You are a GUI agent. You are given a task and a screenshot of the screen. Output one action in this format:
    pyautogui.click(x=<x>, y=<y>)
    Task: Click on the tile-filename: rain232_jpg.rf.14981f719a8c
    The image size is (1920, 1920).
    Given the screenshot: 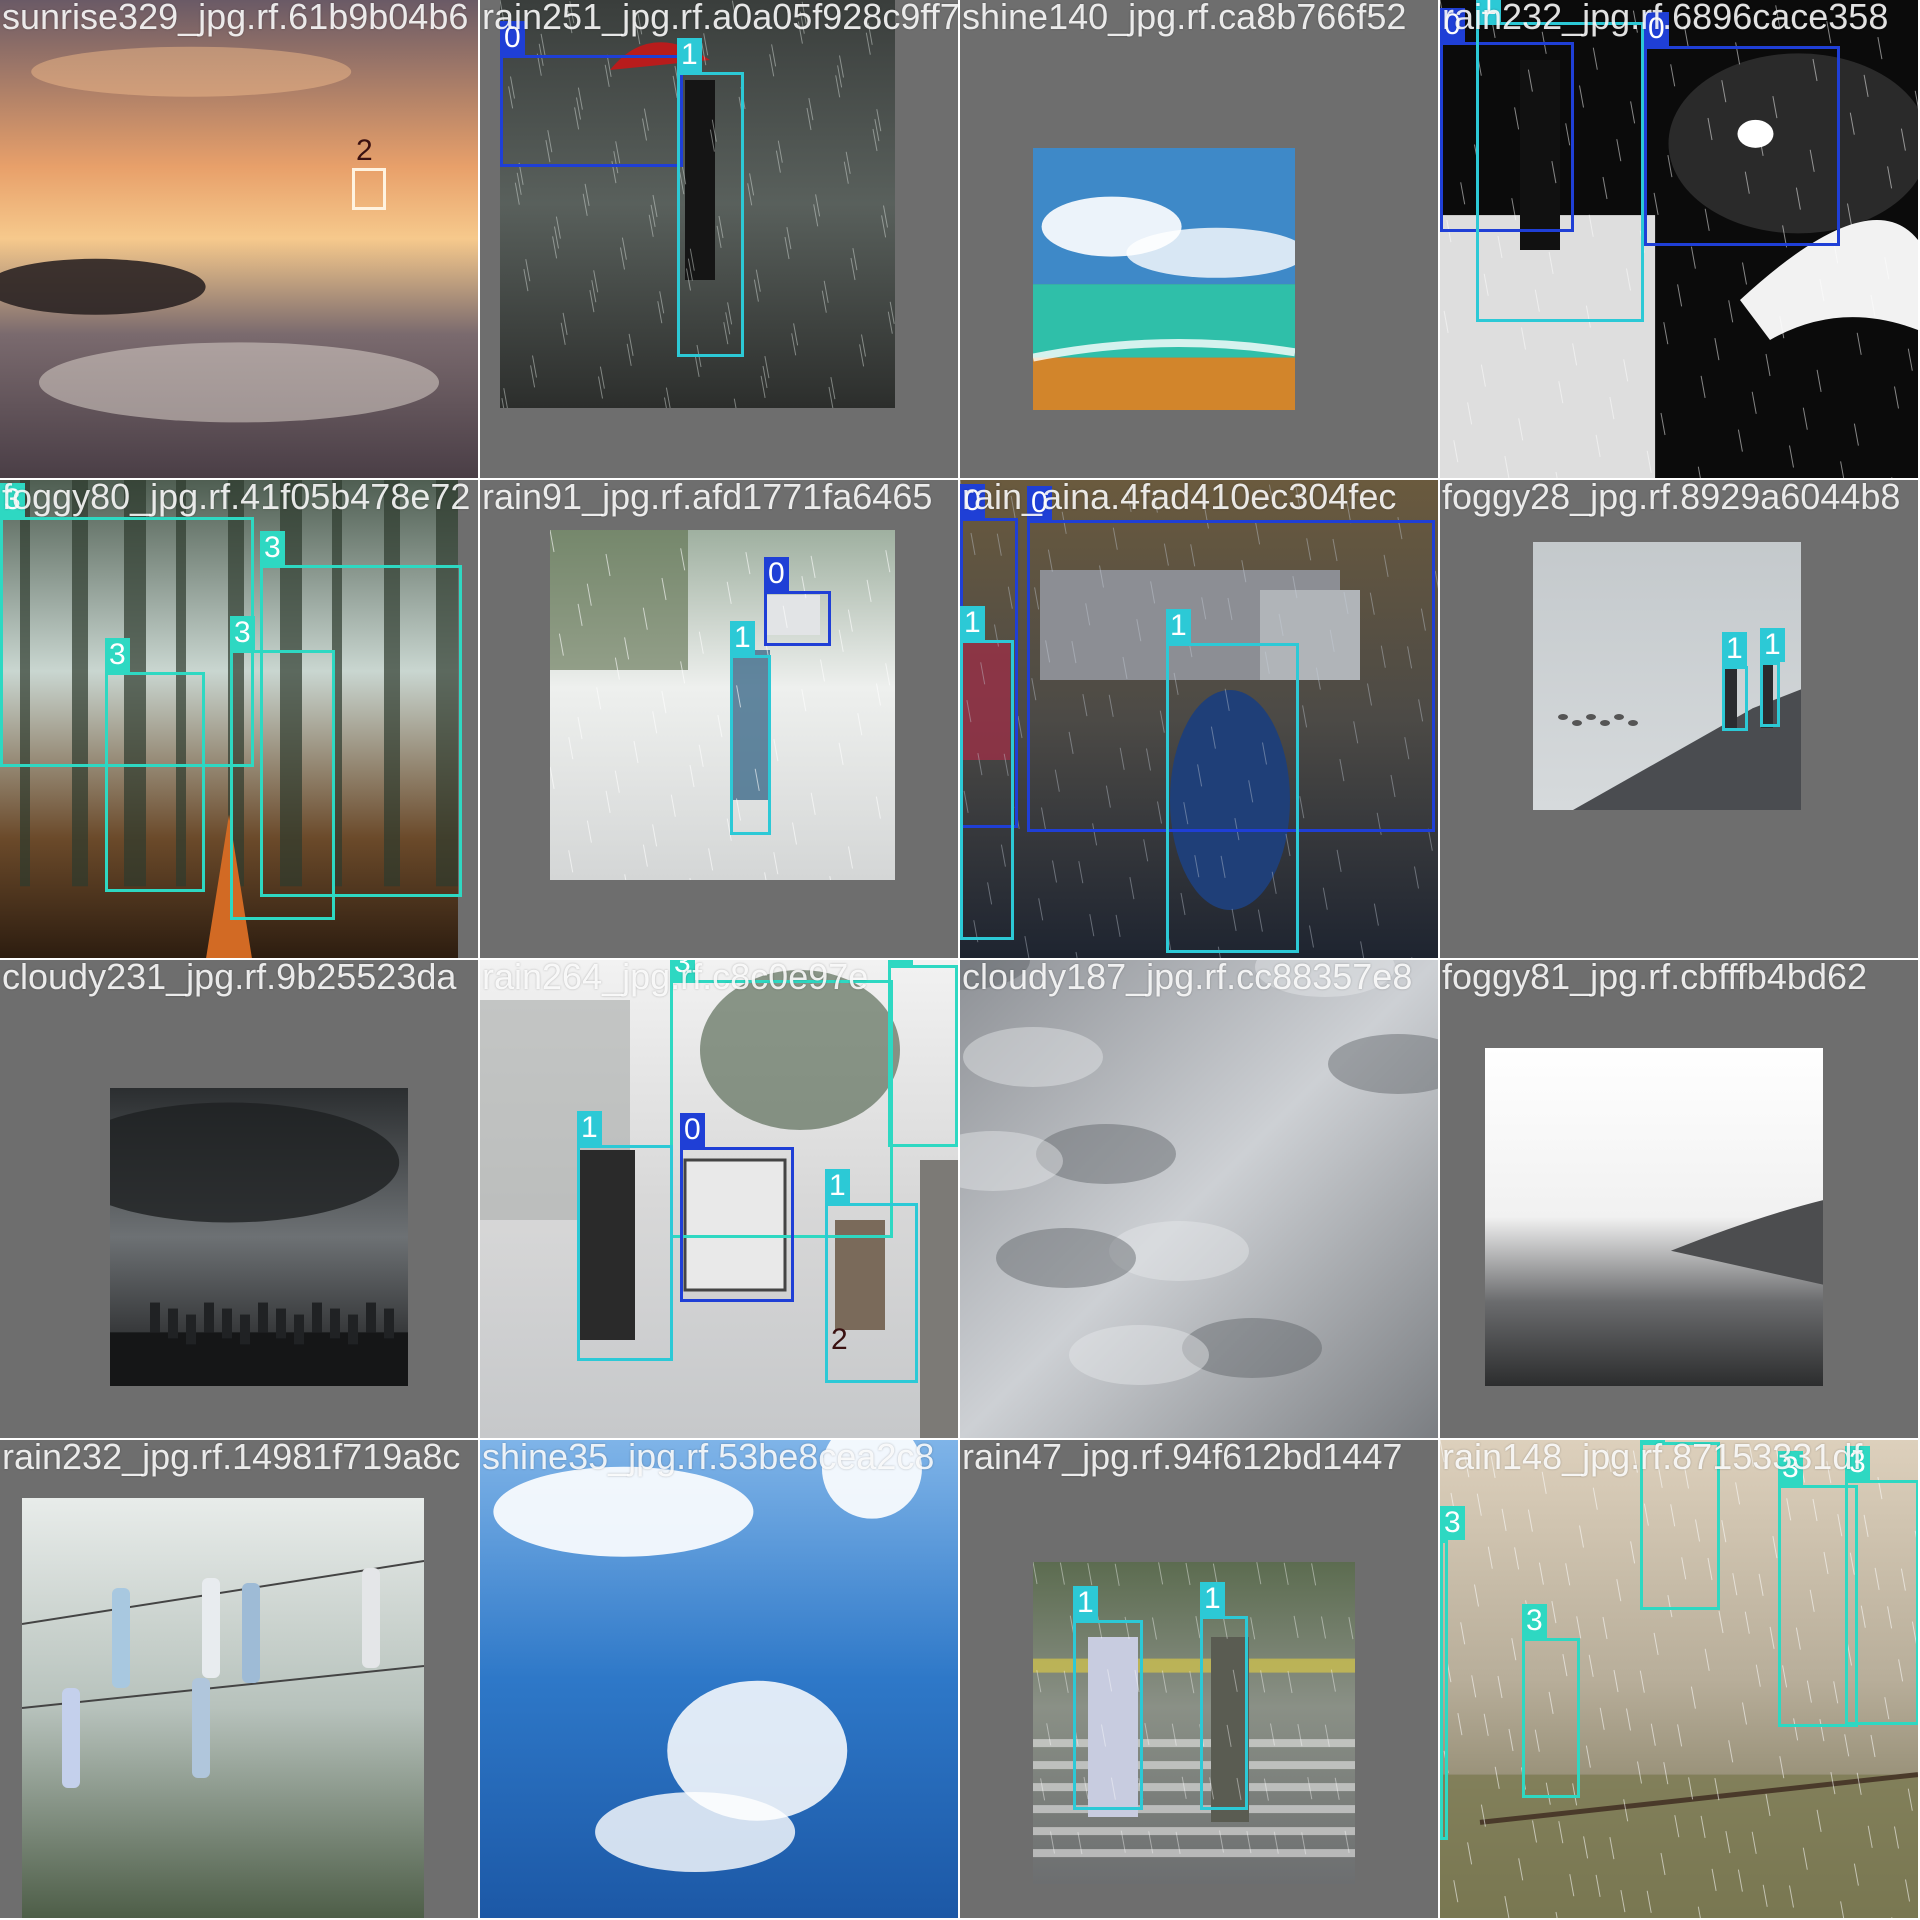 What is the action you would take?
    pyautogui.click(x=231, y=1458)
    